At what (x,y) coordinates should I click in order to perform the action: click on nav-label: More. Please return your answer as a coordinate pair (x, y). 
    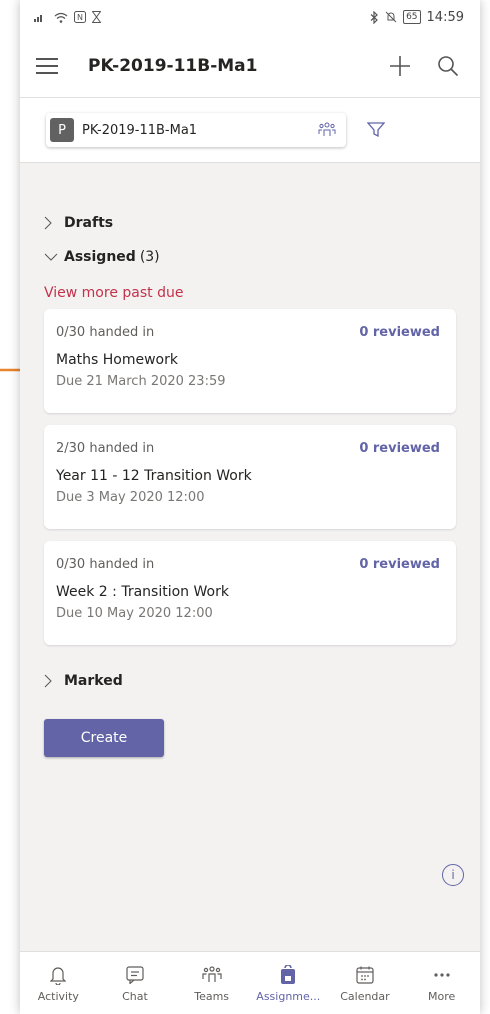
    Looking at the image, I should click on (441, 996).